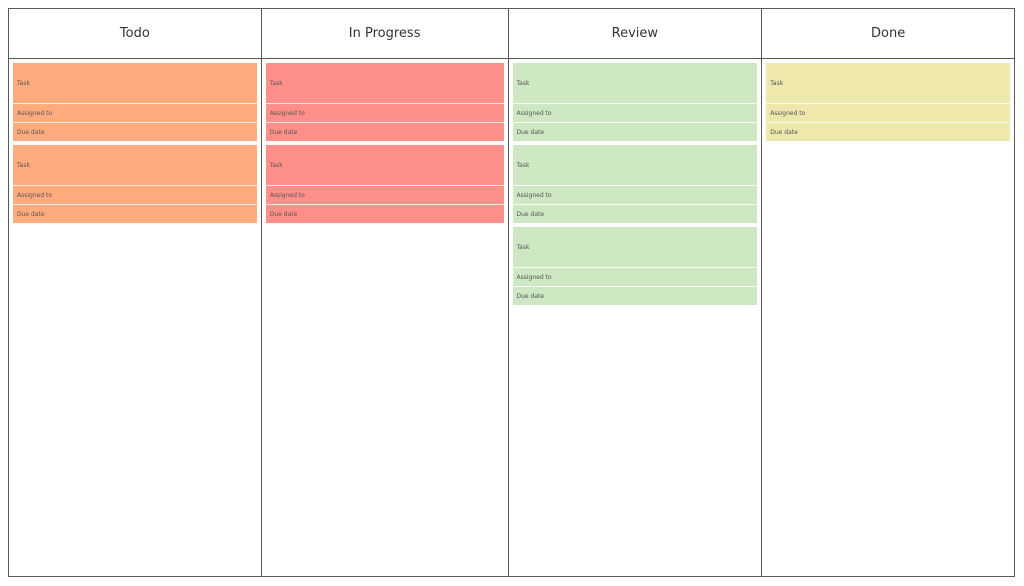 The height and width of the screenshot is (586, 1024). What do you see at coordinates (135, 34) in the screenshot?
I see `column-header: Todo` at bounding box center [135, 34].